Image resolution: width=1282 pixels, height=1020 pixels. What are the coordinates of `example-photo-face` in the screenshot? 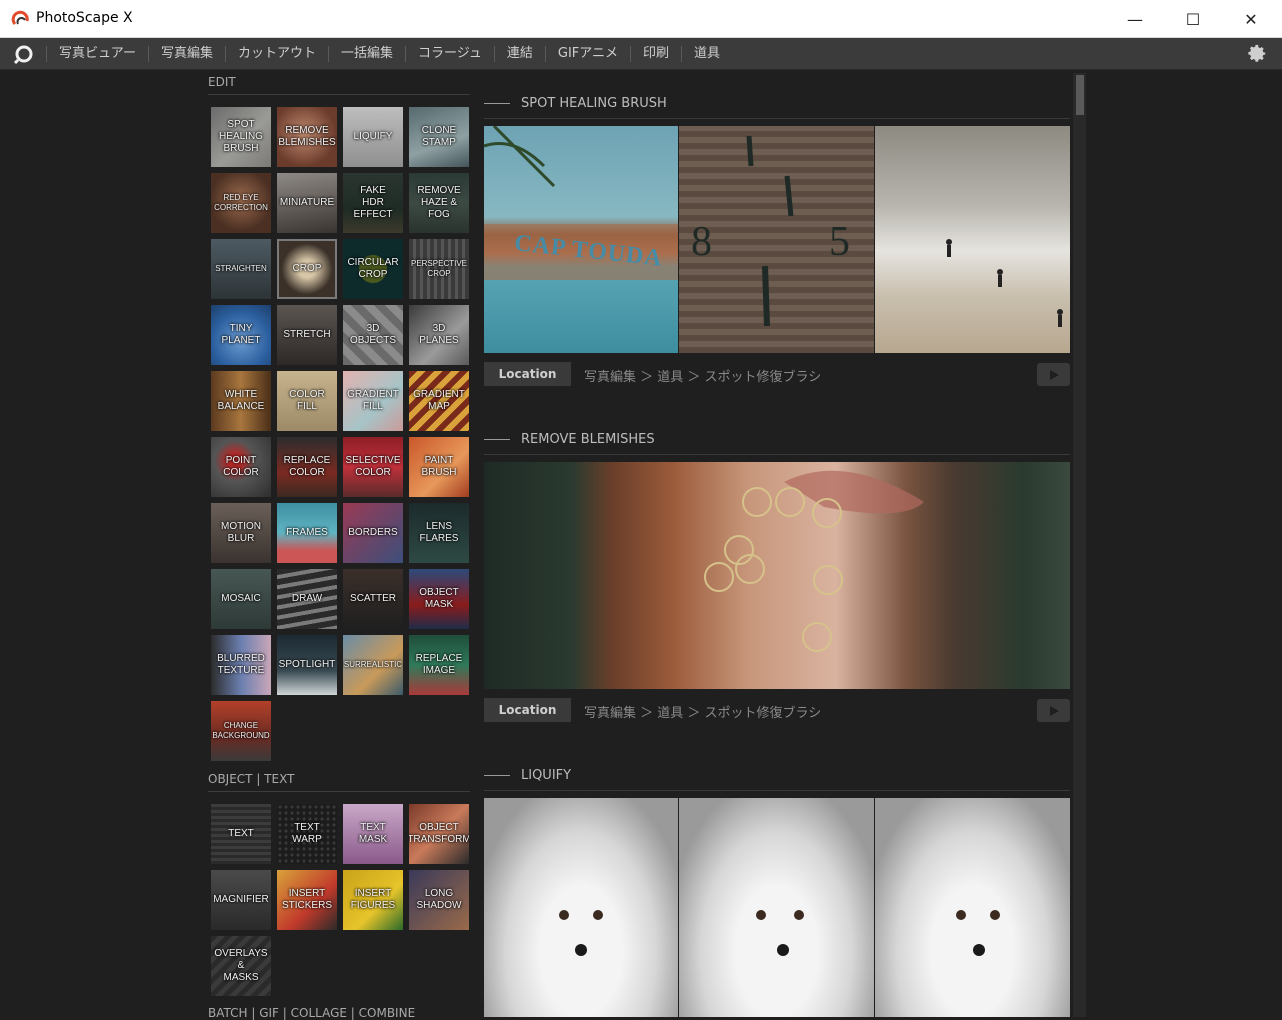 It's located at (777, 575).